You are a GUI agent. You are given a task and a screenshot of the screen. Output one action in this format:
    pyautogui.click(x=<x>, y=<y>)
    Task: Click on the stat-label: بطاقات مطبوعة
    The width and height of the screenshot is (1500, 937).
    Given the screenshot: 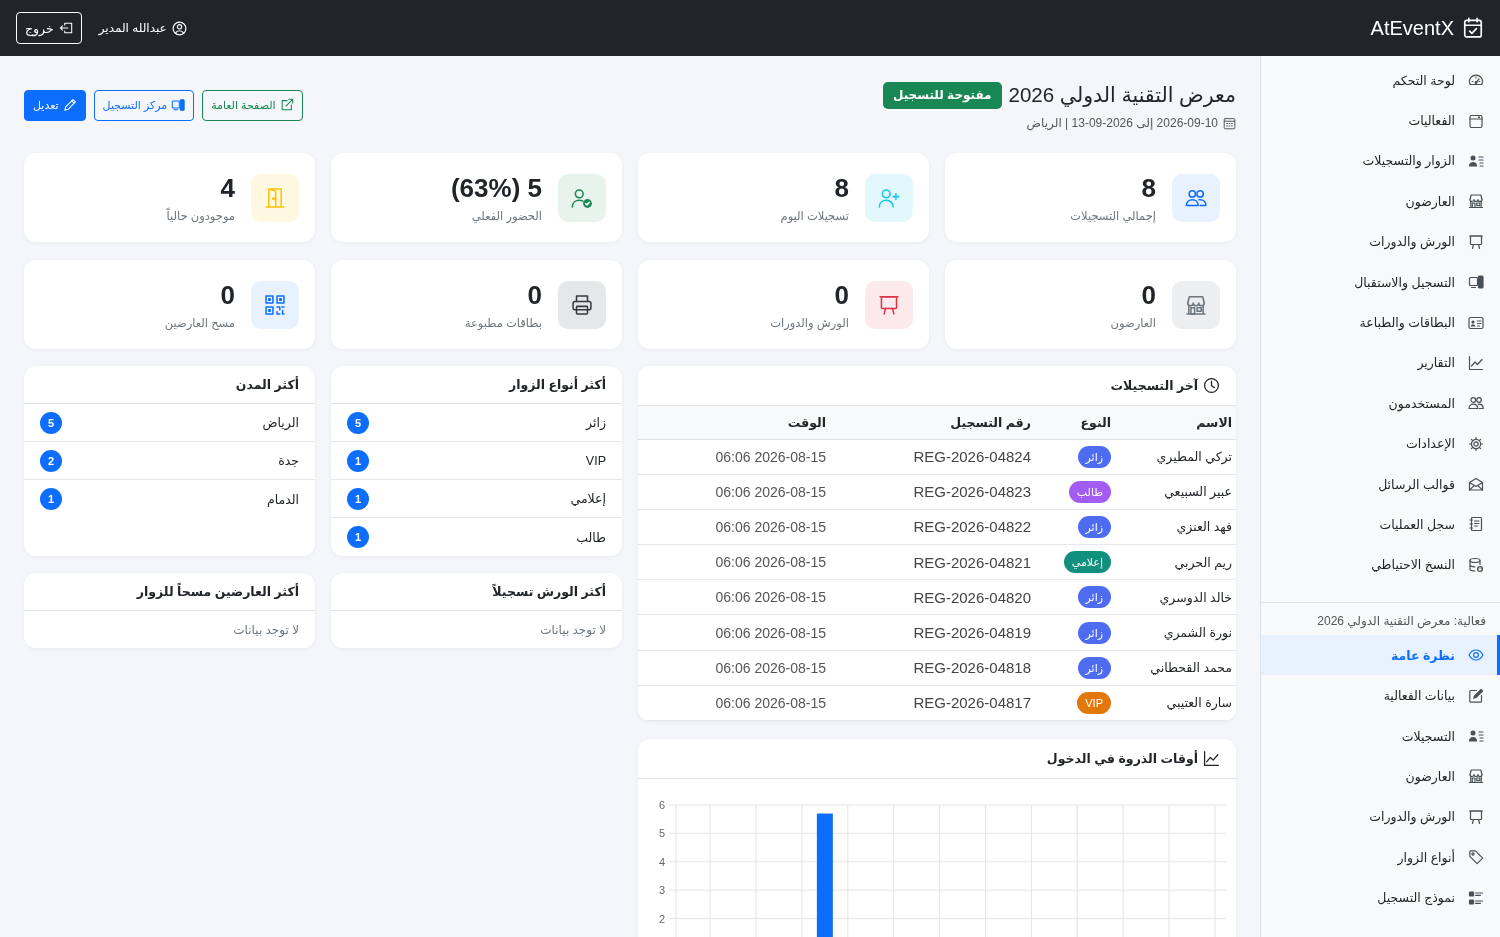 What is the action you would take?
    pyautogui.click(x=503, y=322)
    